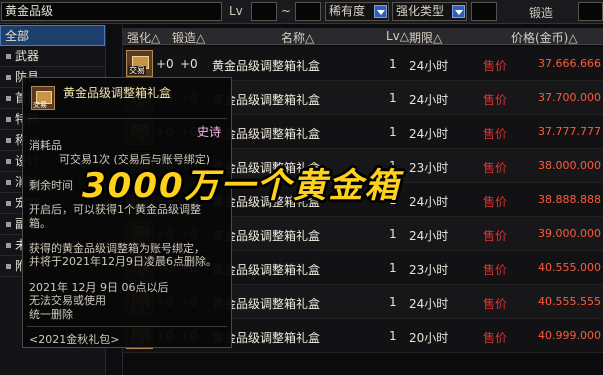 Image resolution: width=603 pixels, height=375 pixels. I want to click on cell-name: 黄金品级调整箱礼盒, so click(266, 66).